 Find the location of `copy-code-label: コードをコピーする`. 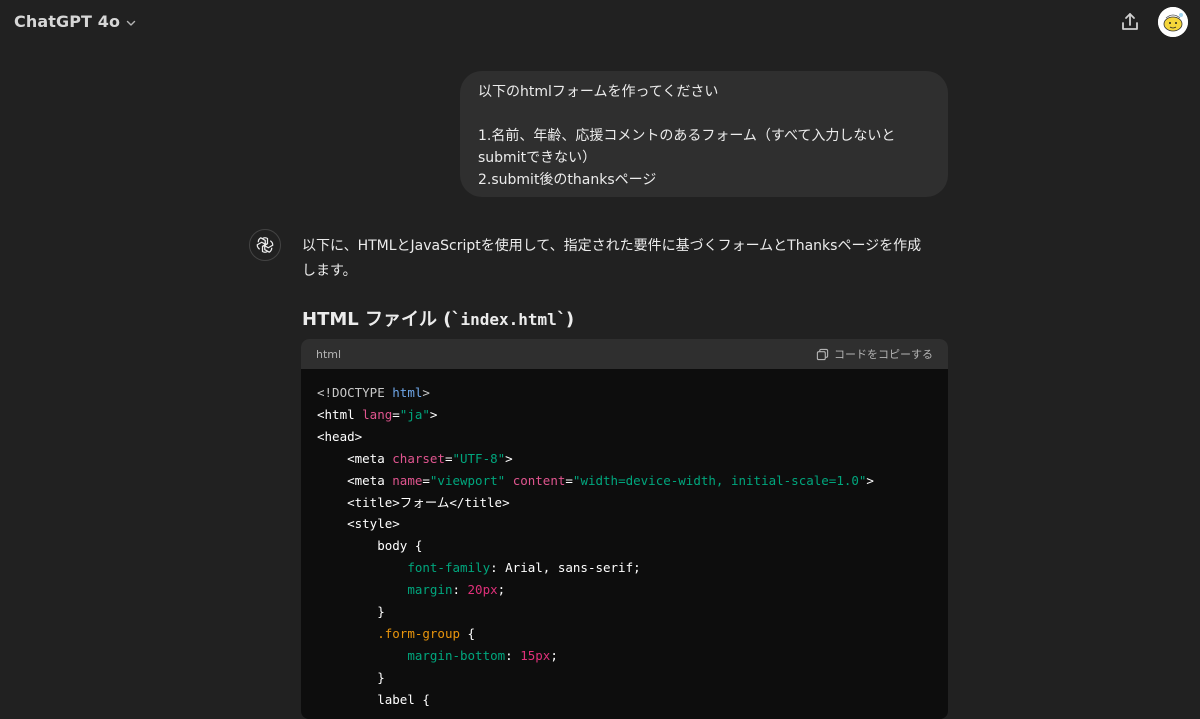

copy-code-label: コードをコピーする is located at coordinates (883, 354).